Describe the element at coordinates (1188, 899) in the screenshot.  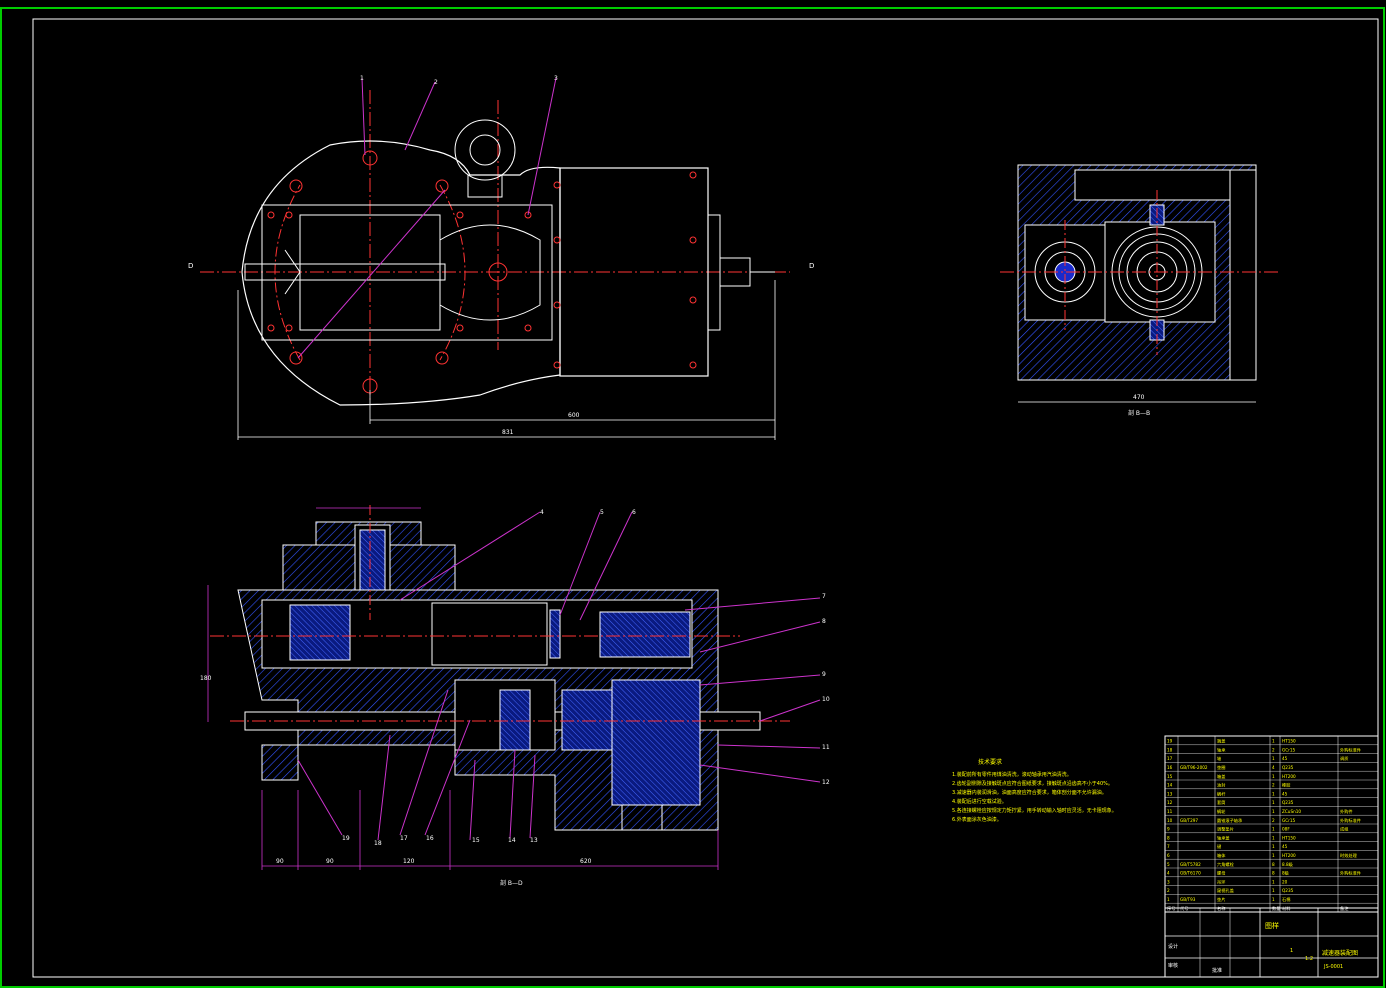
I see `bom-cell: GB/T93` at that location.